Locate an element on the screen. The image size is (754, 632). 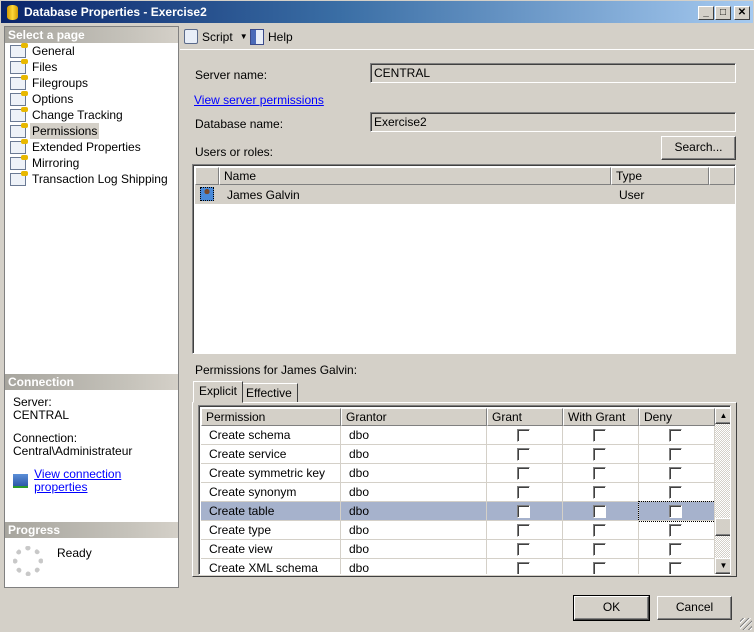
sidebar-item-extended-properties: Extended Properties is located at coordinates (91, 146).